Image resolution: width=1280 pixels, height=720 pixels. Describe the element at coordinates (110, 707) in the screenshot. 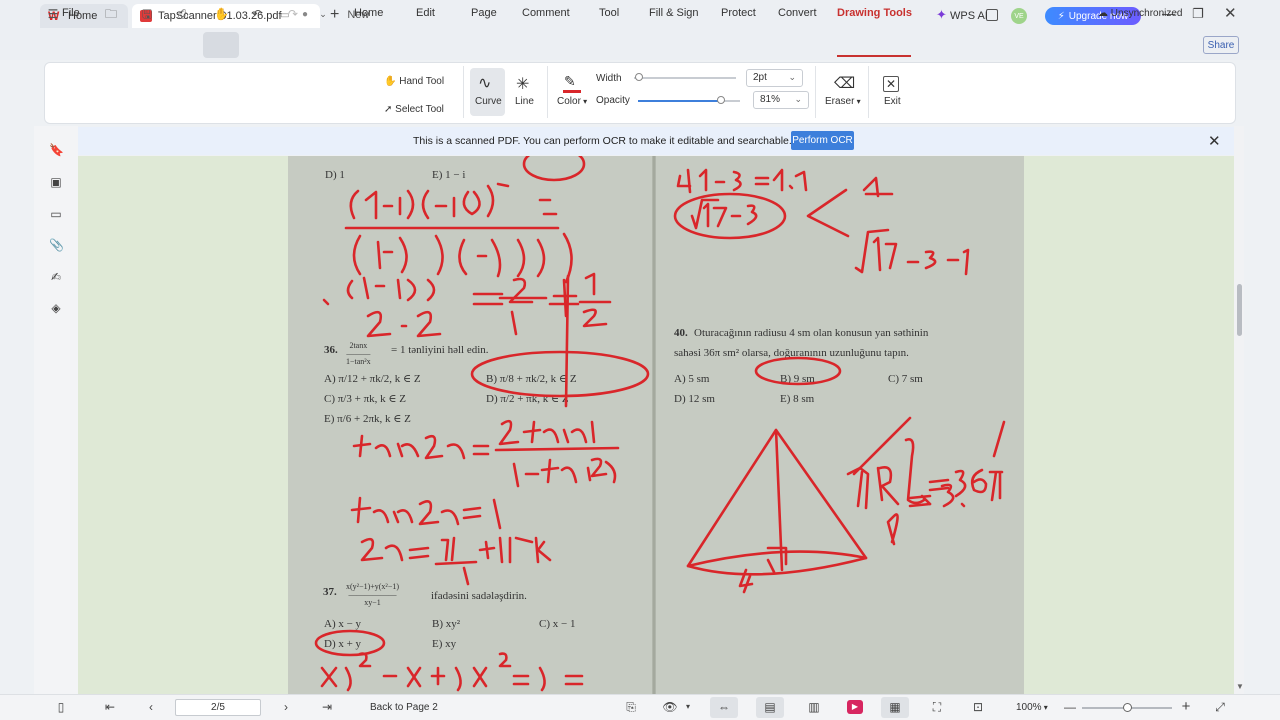

I see `first-page-icon: ⇤` at that location.